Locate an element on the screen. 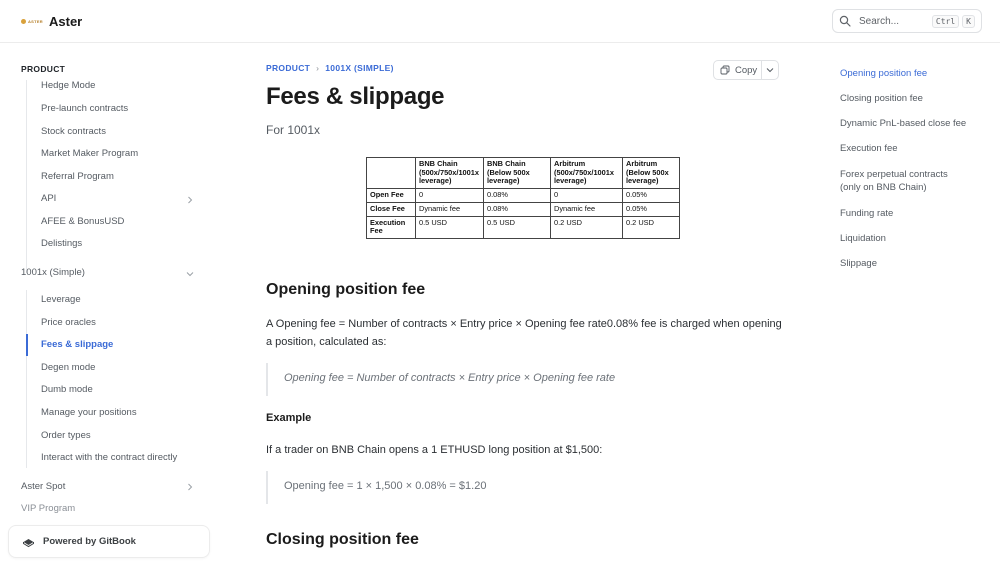 The width and height of the screenshot is (1000, 562). powered-by-gitbook: Powered by GitBook is located at coordinates (109, 541).